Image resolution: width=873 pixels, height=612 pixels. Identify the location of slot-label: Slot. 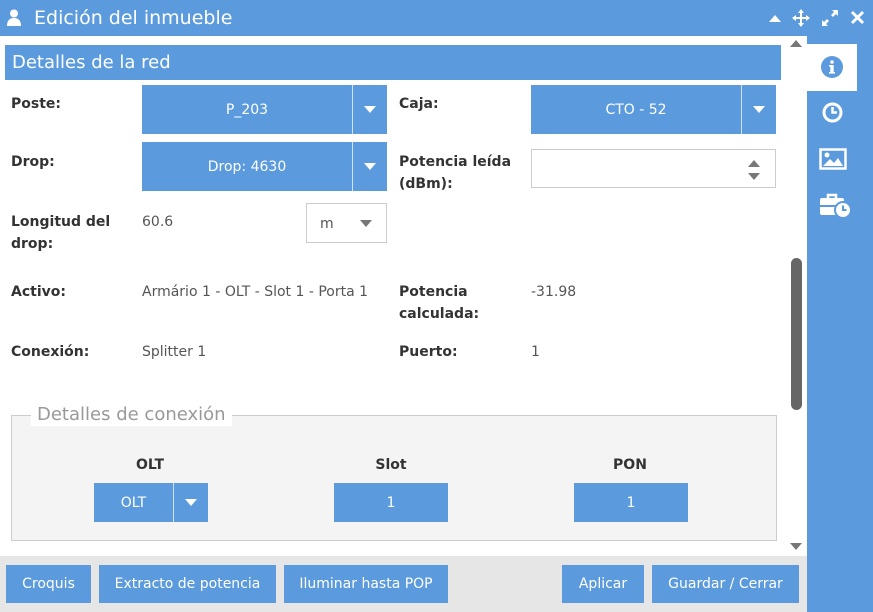
(391, 465).